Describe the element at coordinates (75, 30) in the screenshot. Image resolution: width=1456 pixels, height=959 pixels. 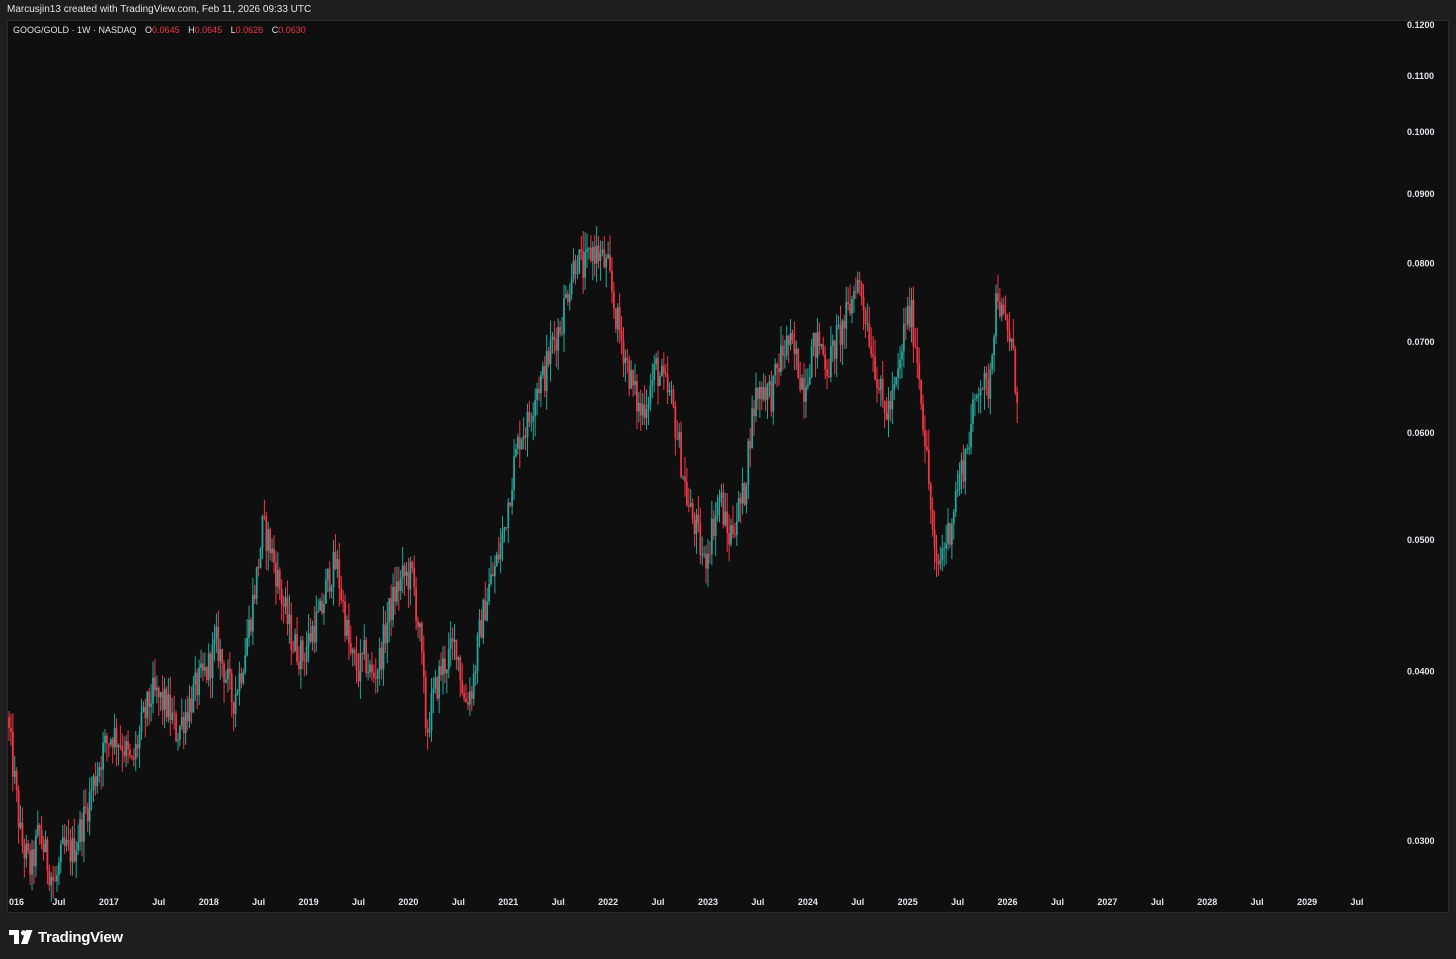
I see `symbol-label: GOOG/GOLD · 1W · NASDAQ` at that location.